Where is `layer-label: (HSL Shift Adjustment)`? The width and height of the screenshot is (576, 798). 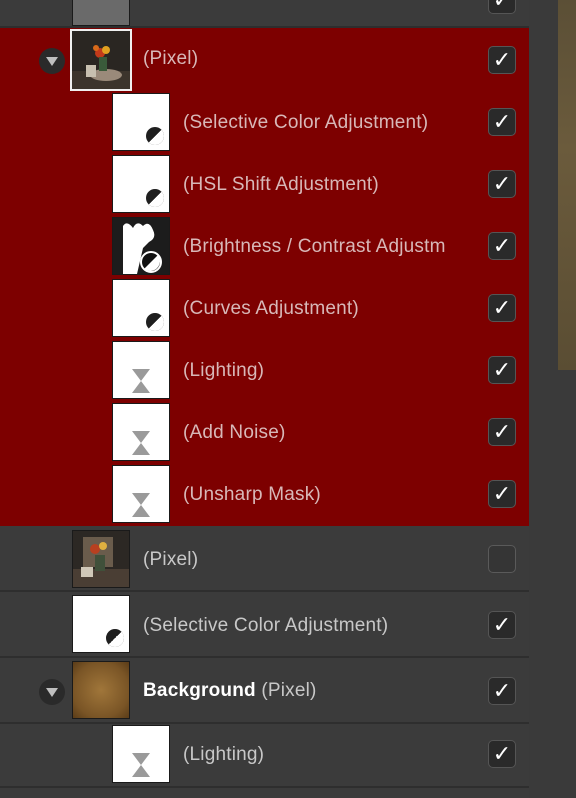 layer-label: (HSL Shift Adjustment) is located at coordinates (281, 184).